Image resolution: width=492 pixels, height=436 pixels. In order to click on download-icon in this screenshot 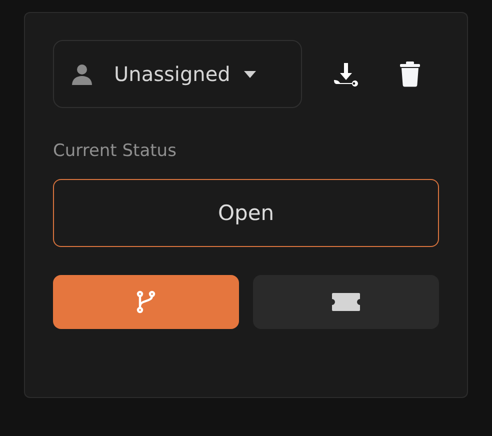, I will do `click(346, 74)`.